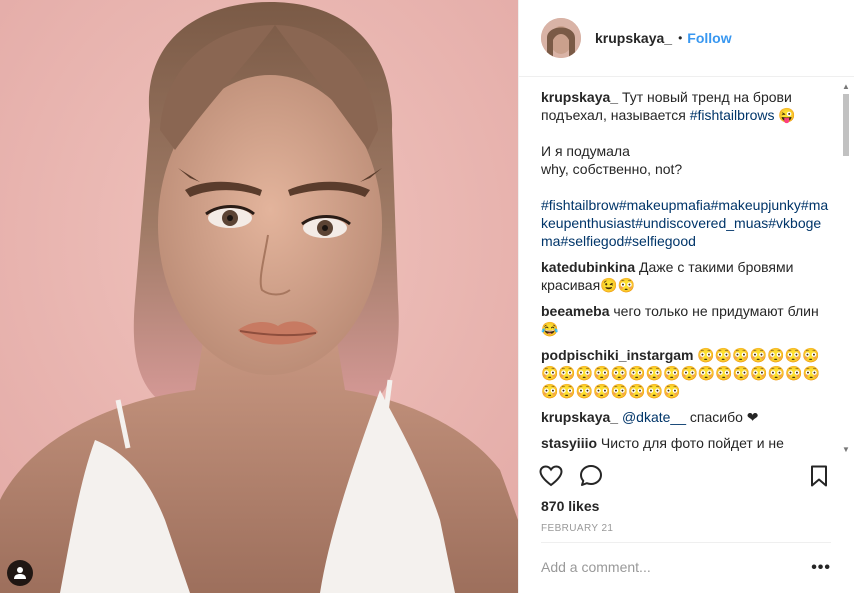 This screenshot has width=854, height=594. What do you see at coordinates (577, 528) in the screenshot?
I see `post-date: FEBRUARY 21` at bounding box center [577, 528].